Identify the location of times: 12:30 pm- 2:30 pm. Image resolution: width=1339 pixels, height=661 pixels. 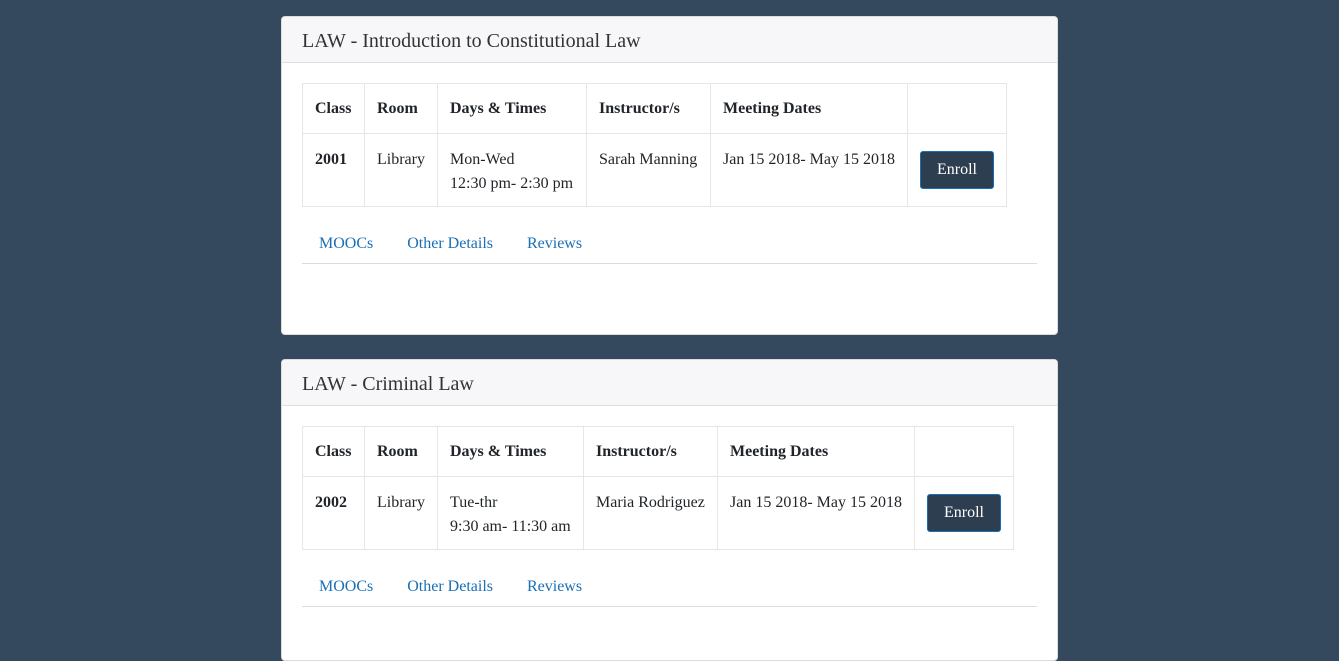
(512, 183).